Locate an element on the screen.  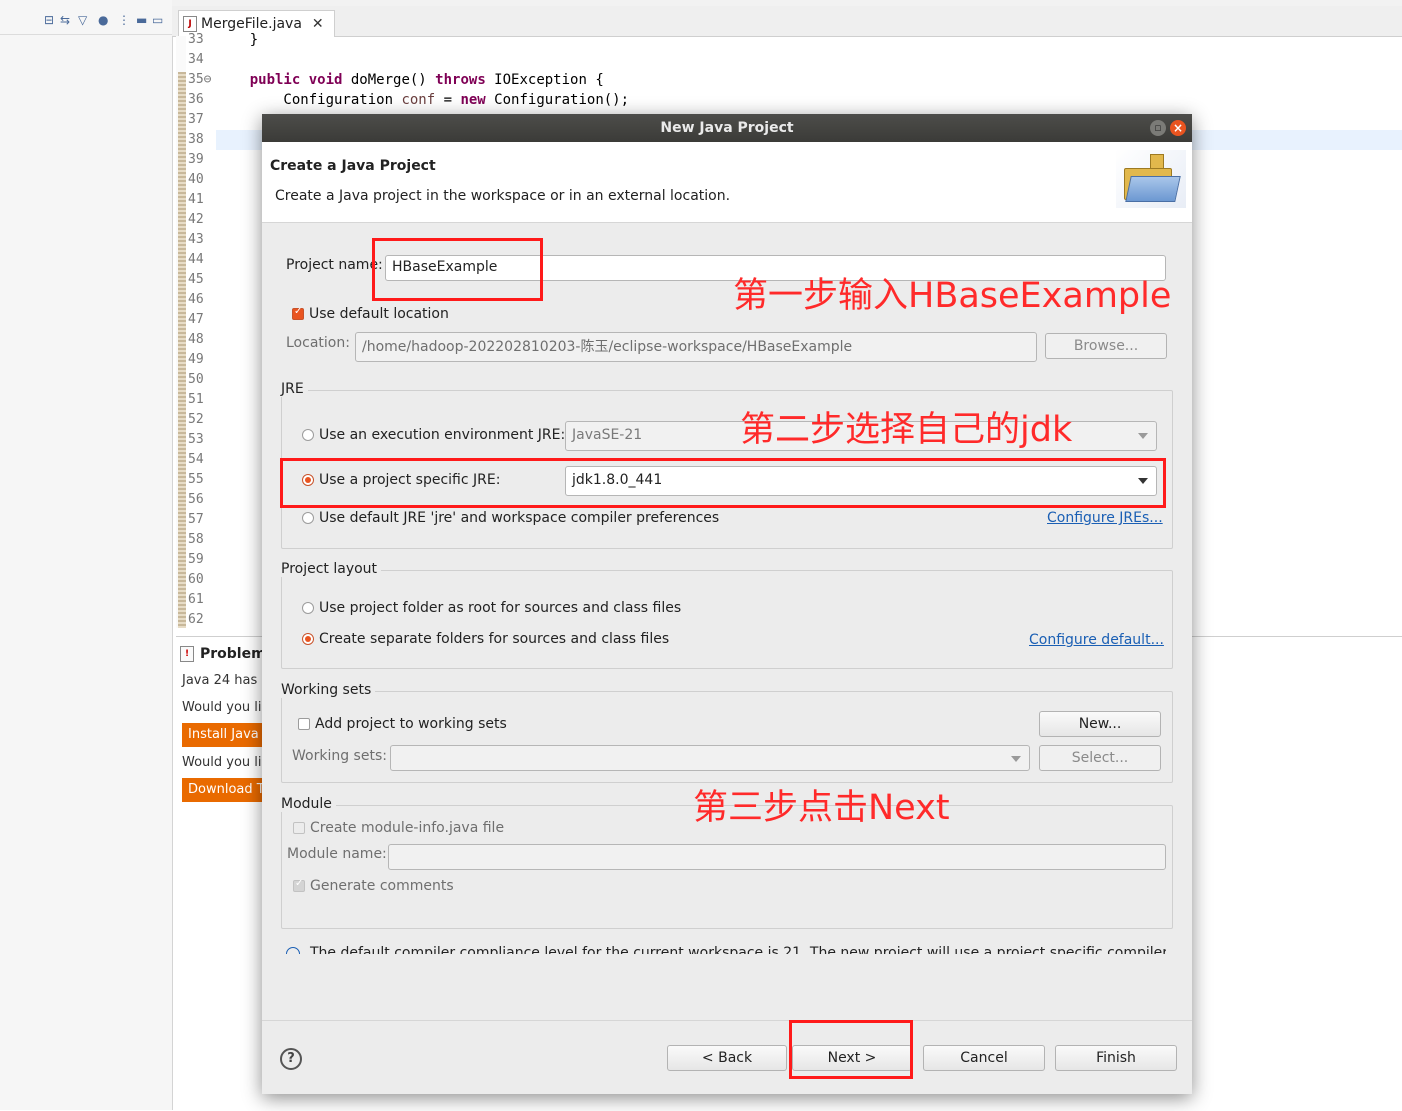
line-number: 57 is located at coordinates (196, 519).